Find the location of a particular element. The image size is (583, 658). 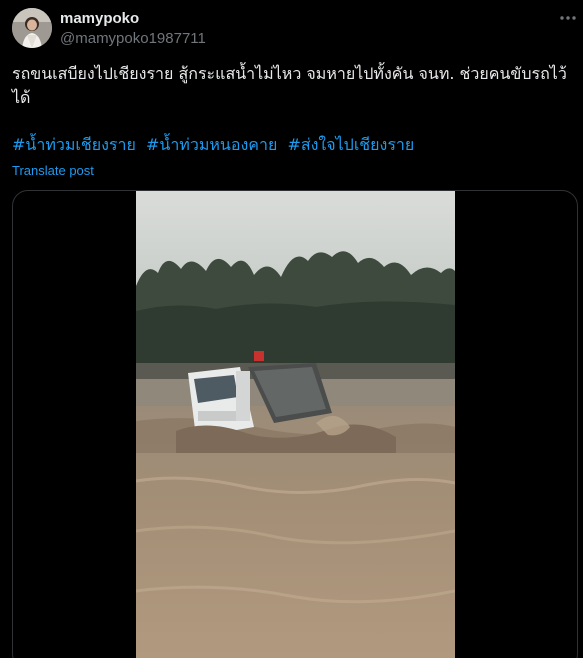

hashtag-link: #น้ำท่วมหนองคาย is located at coordinates (211, 144).